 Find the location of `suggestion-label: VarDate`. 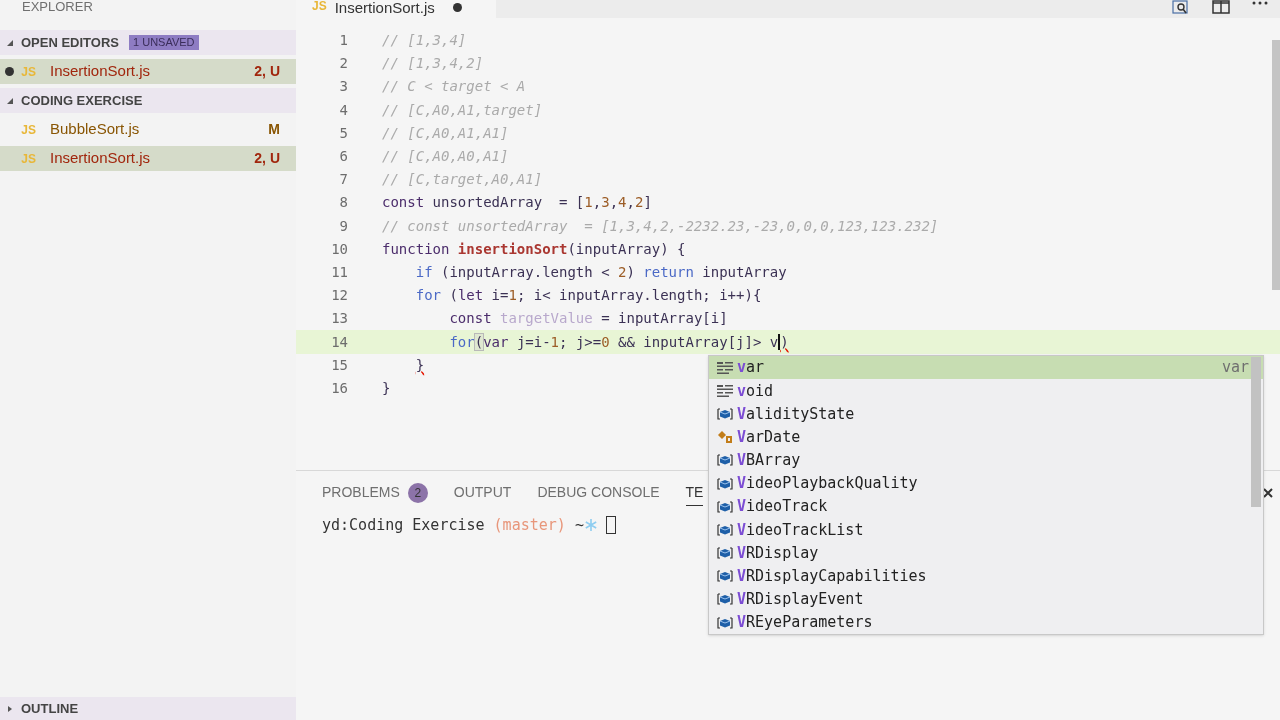

suggestion-label: VarDate is located at coordinates (769, 437).